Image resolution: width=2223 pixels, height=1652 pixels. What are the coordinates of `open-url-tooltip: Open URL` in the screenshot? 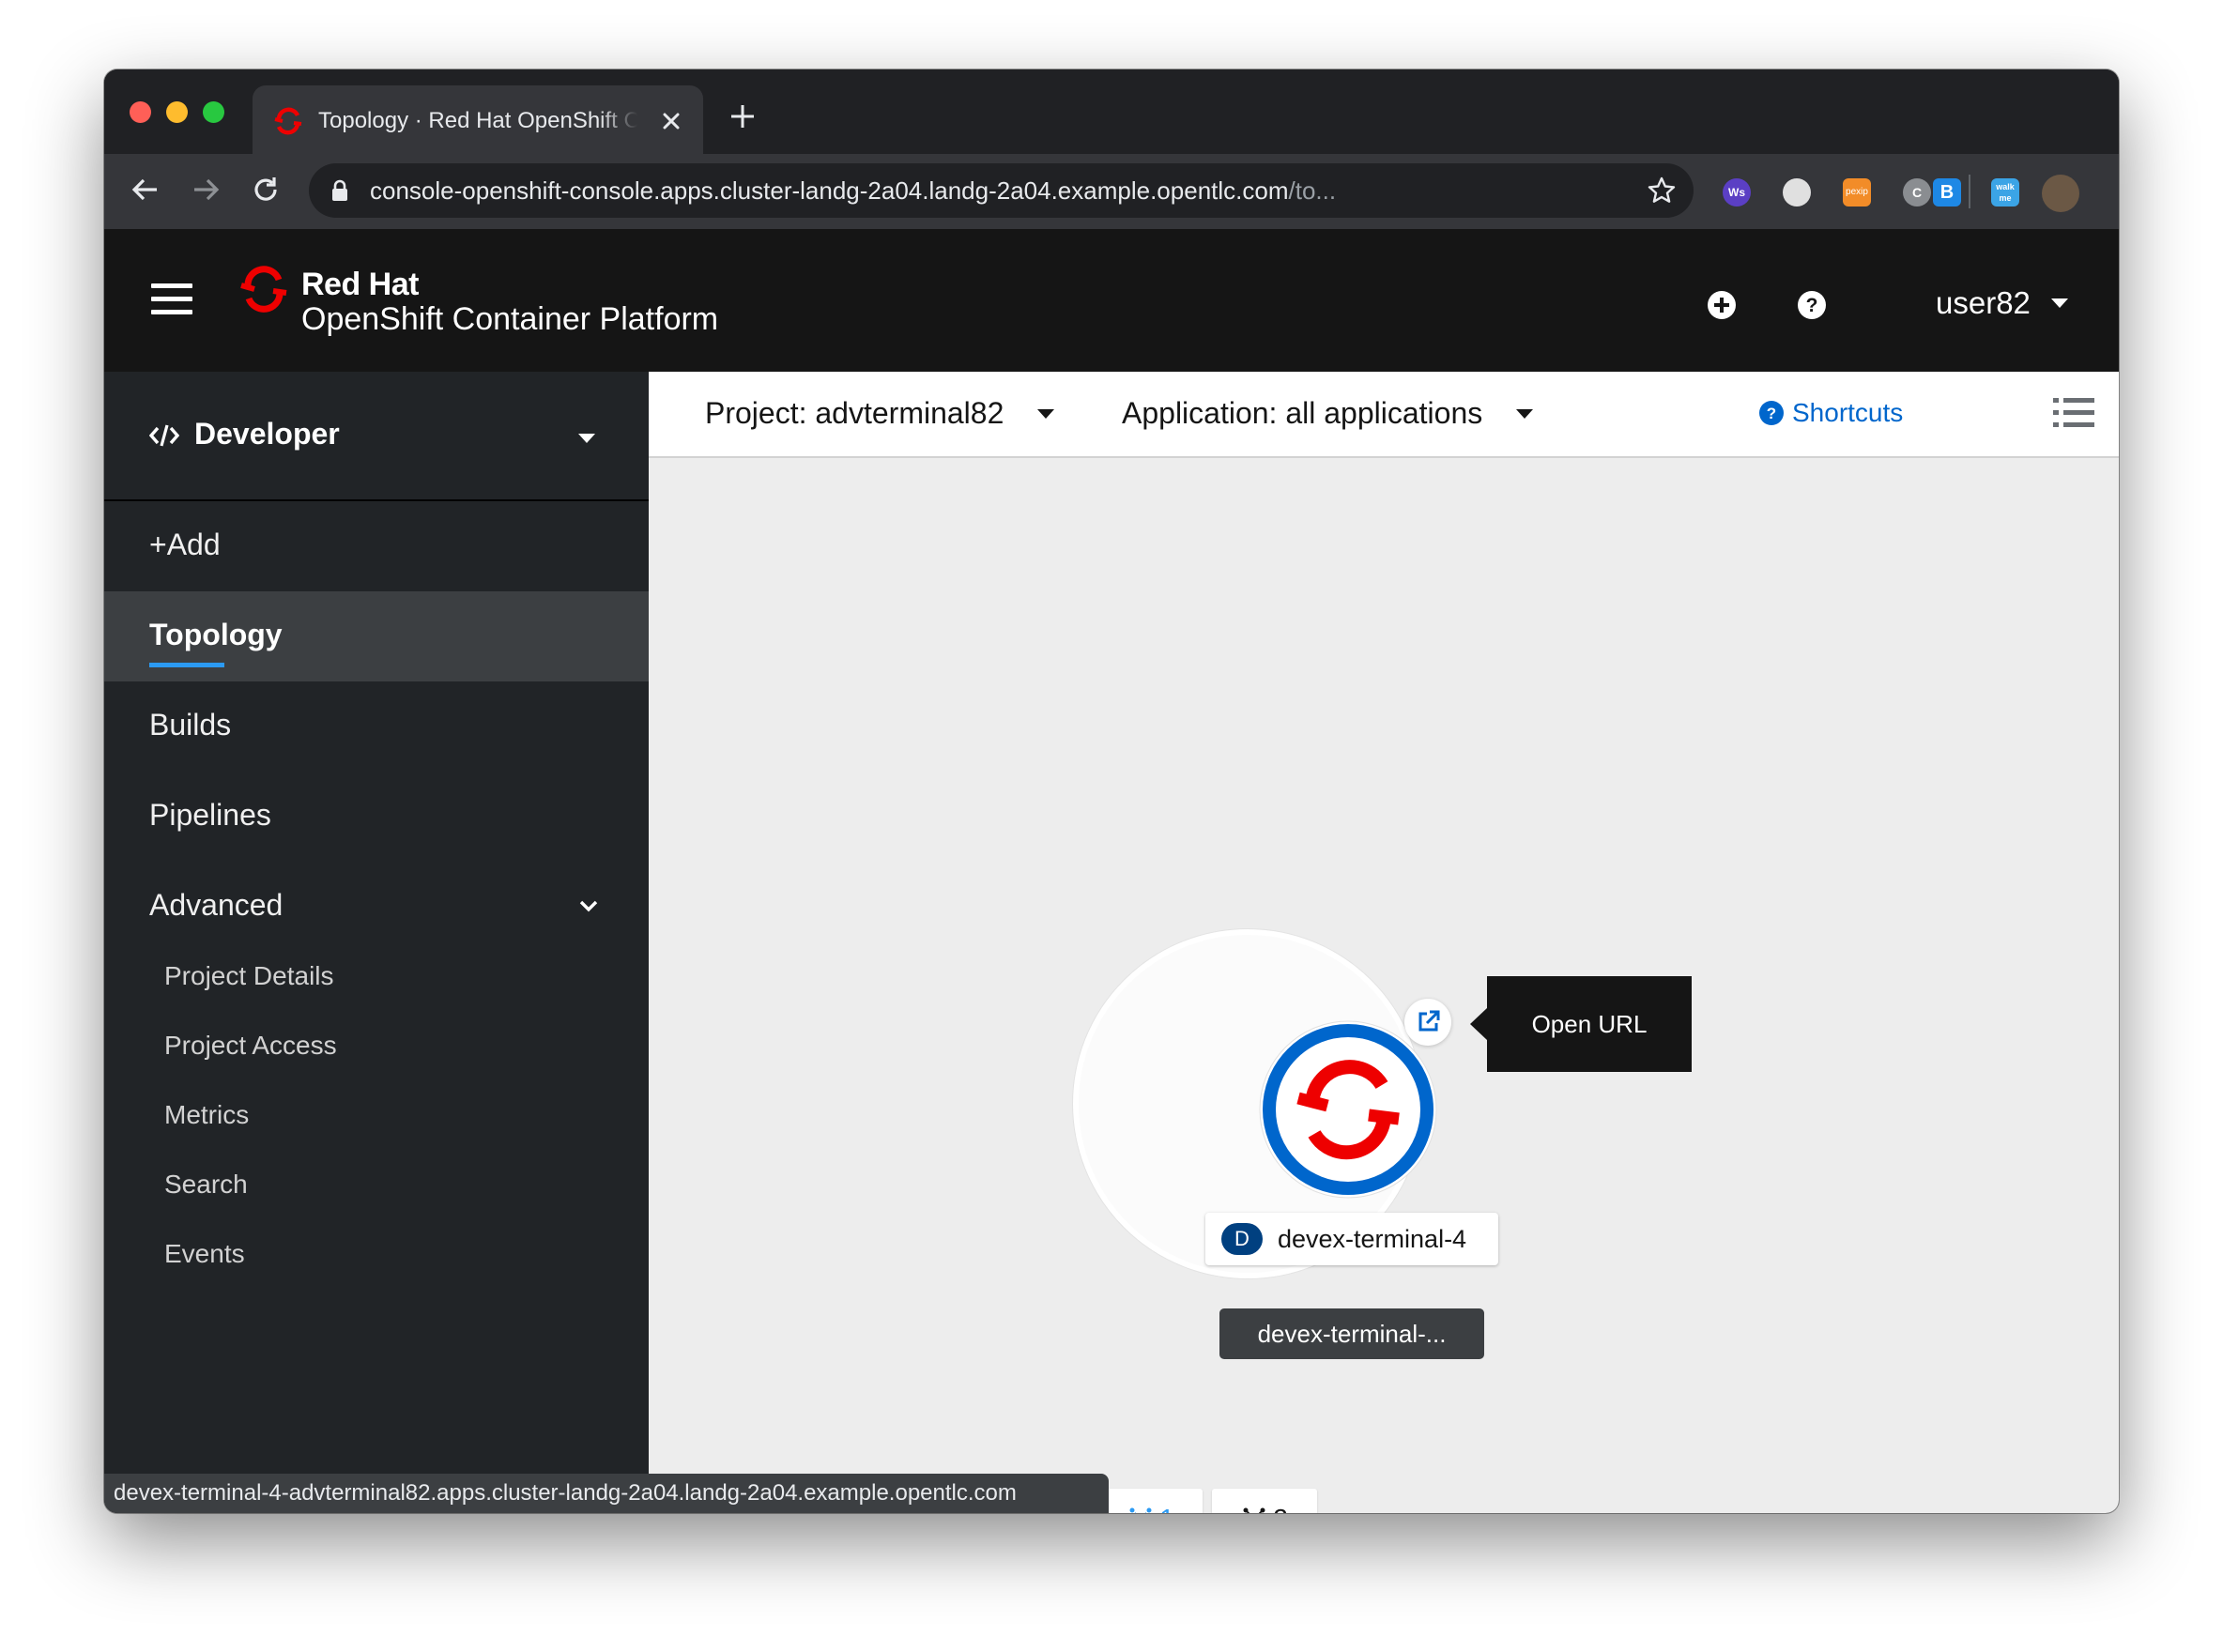 It's located at (1581, 1024).